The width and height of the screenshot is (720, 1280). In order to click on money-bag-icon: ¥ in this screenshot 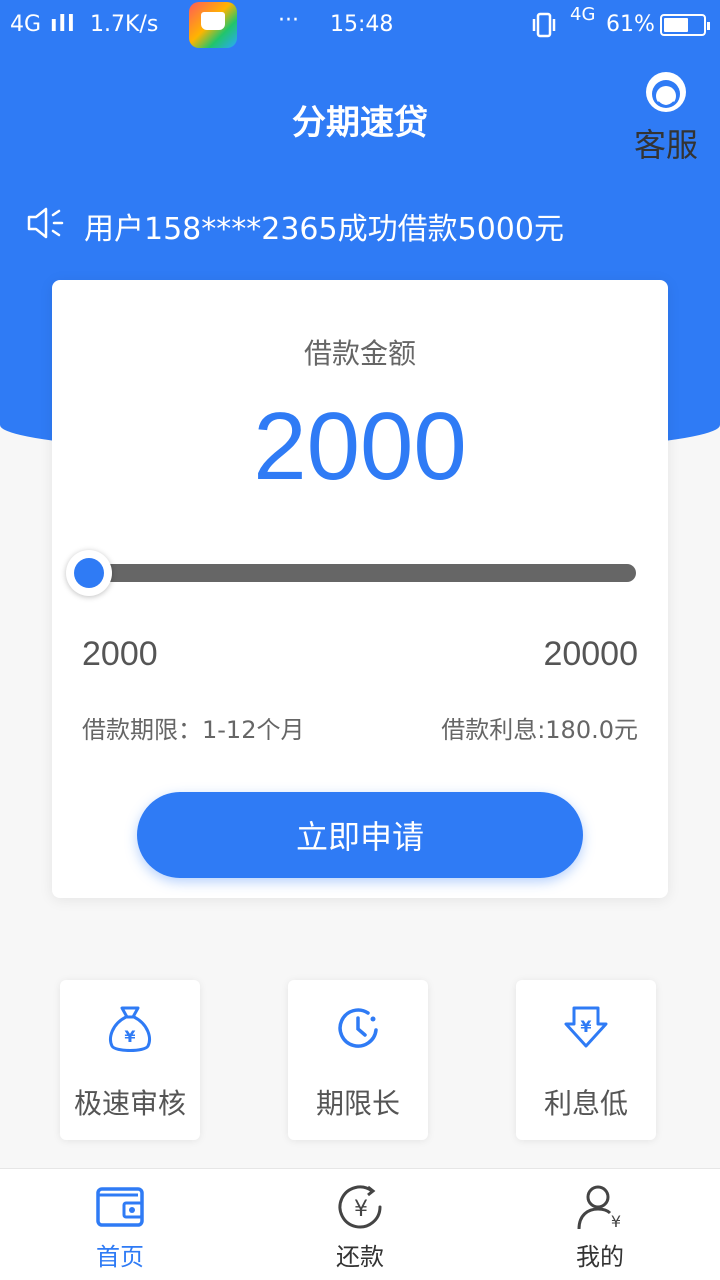, I will do `click(130, 1029)`.